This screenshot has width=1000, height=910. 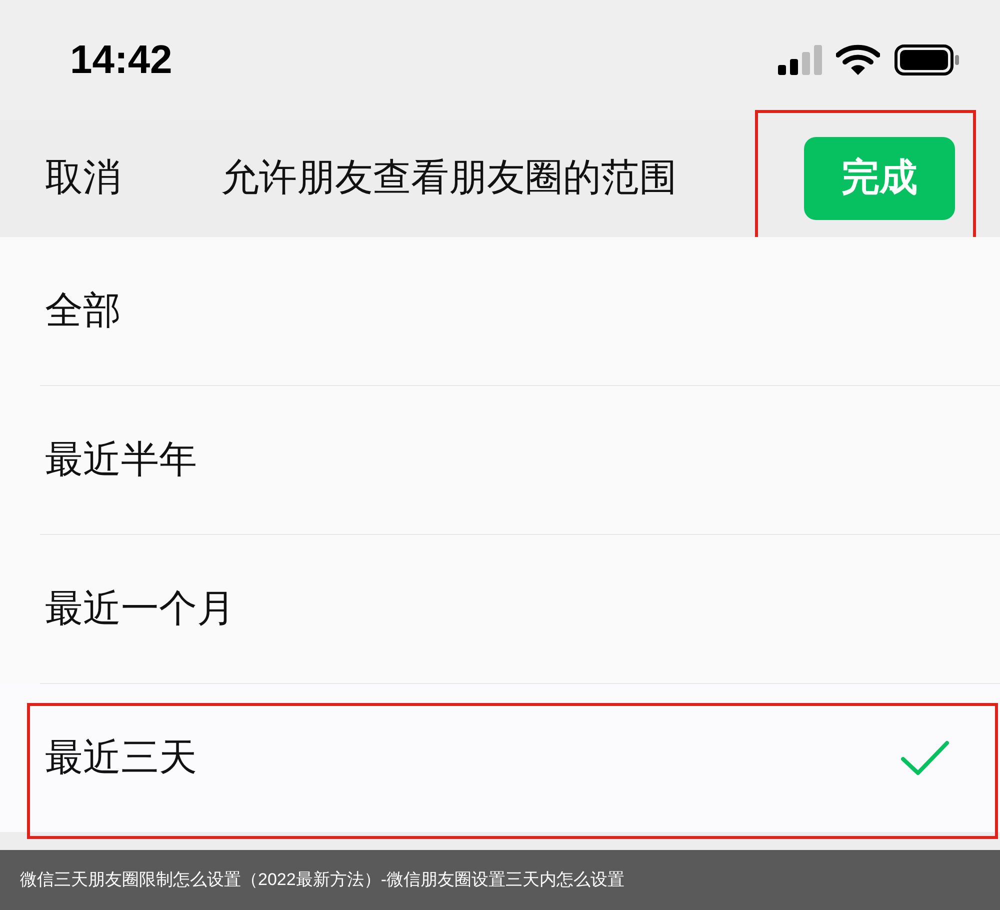 What do you see at coordinates (800, 60) in the screenshot?
I see `signal-icon` at bounding box center [800, 60].